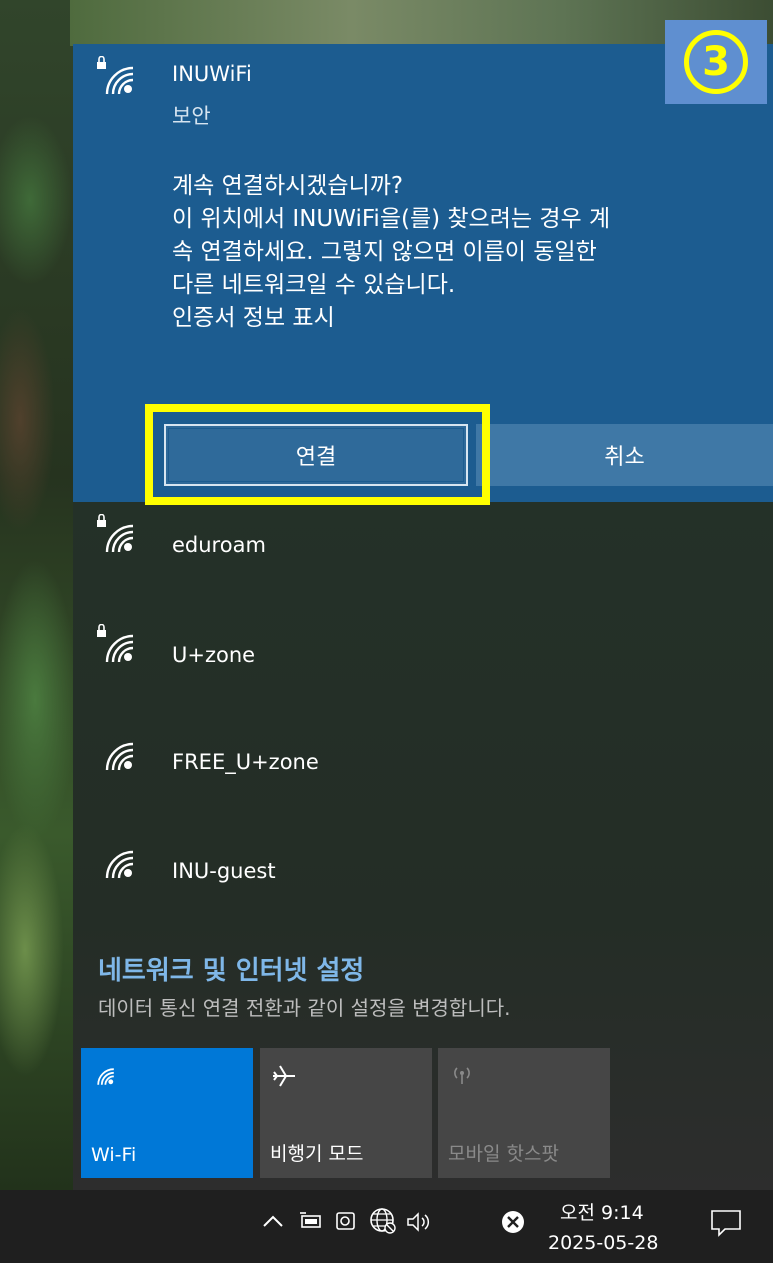  What do you see at coordinates (231, 968) in the screenshot?
I see `network-settings-link: 네트워크 및 인터넷 설정` at bounding box center [231, 968].